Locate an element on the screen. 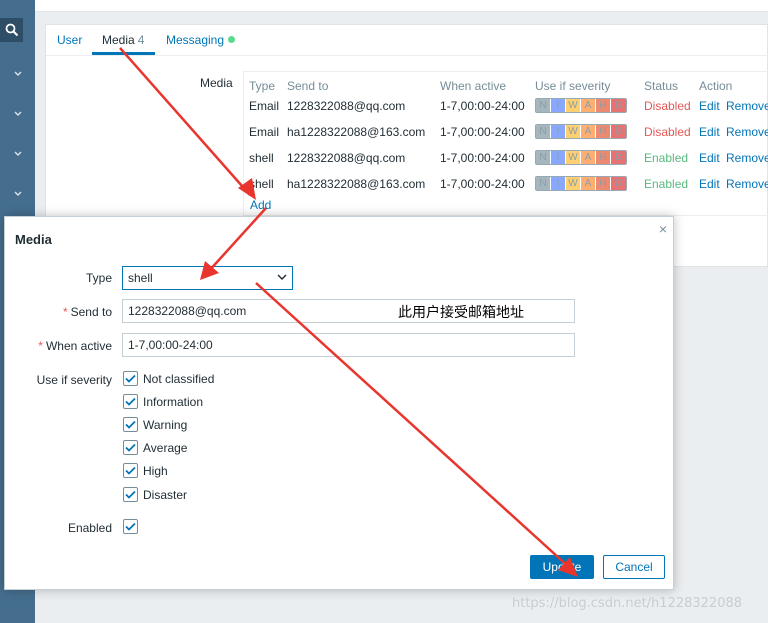 The height and width of the screenshot is (623, 768). when-active-input: 1-7,00:00-24:00 is located at coordinates (348, 345).